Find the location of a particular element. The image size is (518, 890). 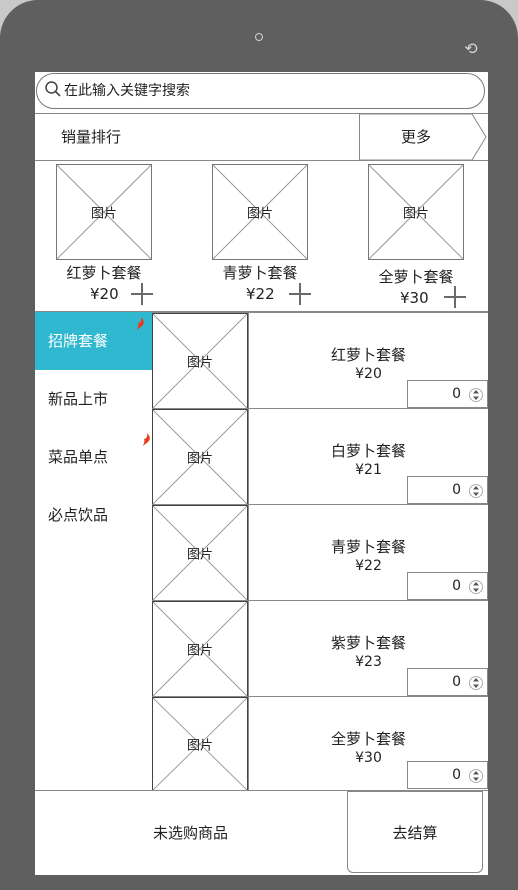

cart-footer: 未选购商品 去结算 is located at coordinates (261, 832).